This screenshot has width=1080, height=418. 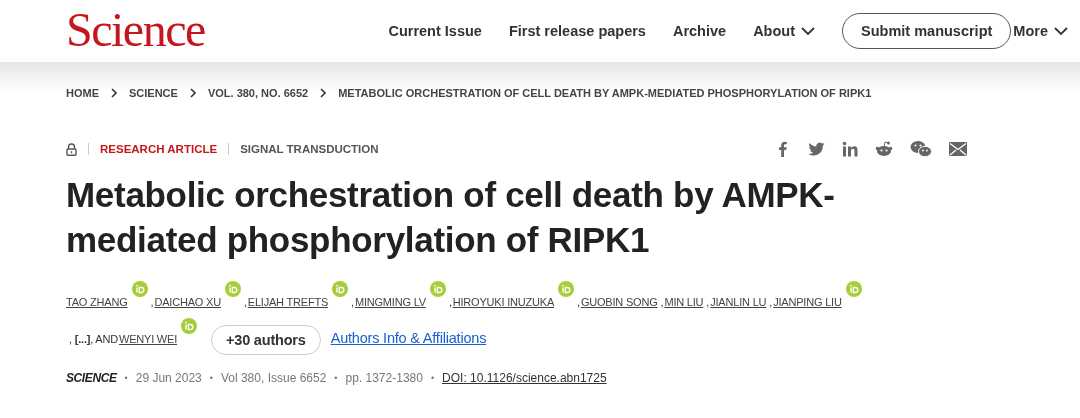 I want to click on submit-manuscript-button: Submit manuscript, so click(x=927, y=31).